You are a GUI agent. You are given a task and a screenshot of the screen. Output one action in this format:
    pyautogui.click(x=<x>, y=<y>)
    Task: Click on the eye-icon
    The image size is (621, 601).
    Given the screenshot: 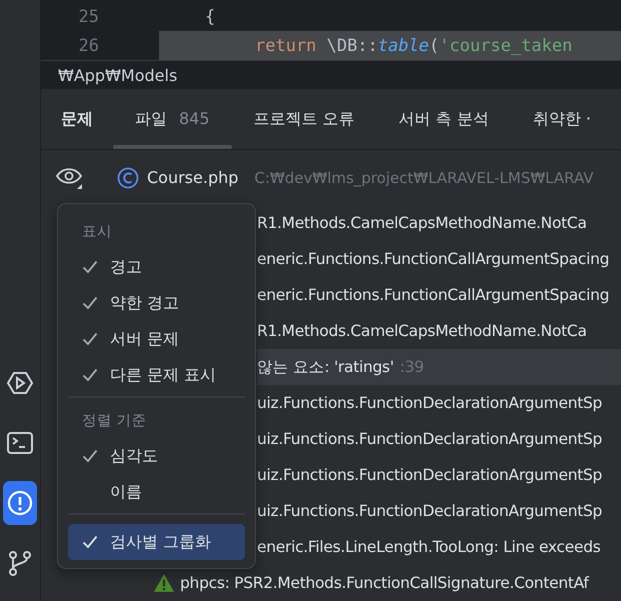 What is the action you would take?
    pyautogui.click(x=69, y=177)
    